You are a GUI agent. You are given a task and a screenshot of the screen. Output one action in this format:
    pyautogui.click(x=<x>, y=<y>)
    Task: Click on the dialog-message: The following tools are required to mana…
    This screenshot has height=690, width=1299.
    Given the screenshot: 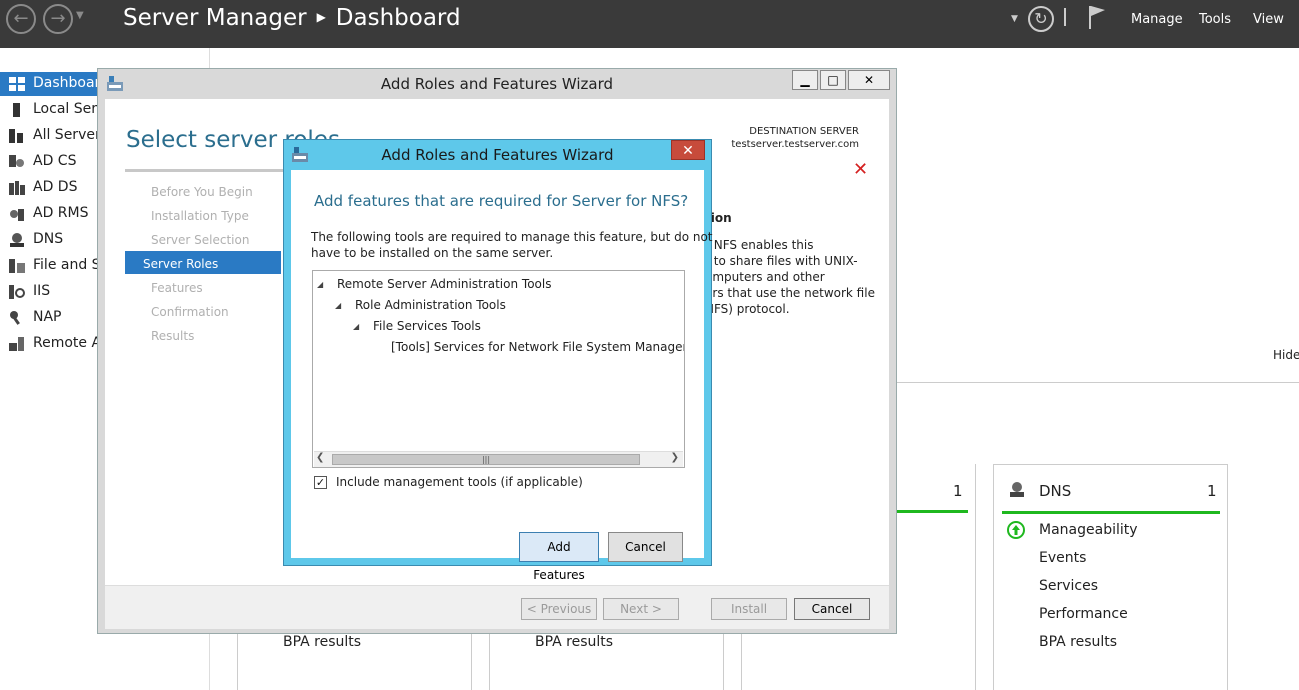 What is the action you would take?
    pyautogui.click(x=512, y=245)
    